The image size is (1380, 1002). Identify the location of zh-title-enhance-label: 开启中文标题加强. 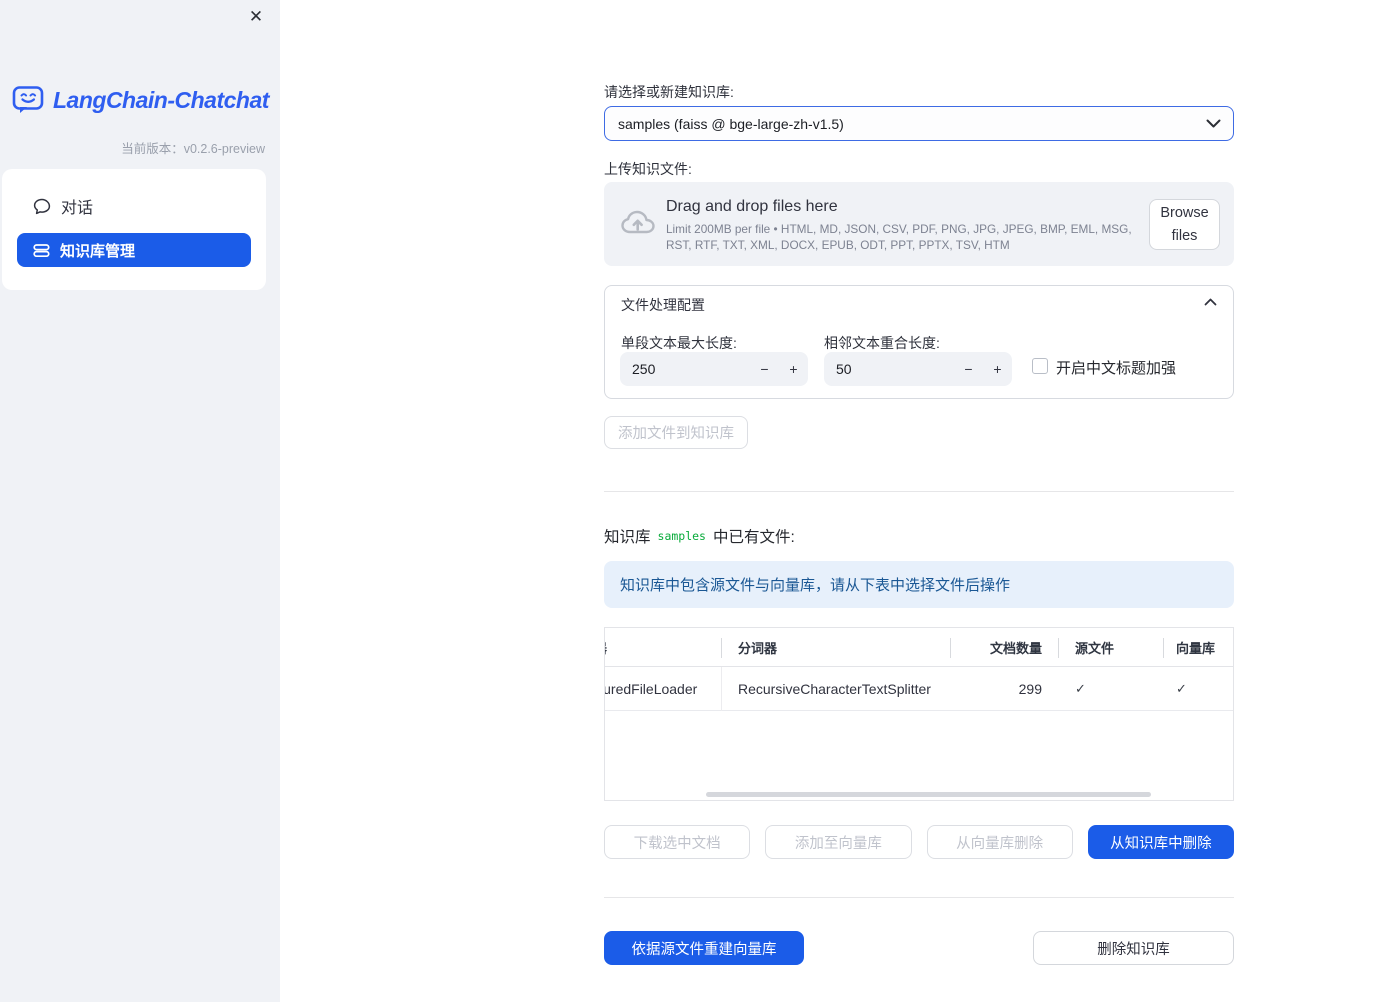
(1116, 368).